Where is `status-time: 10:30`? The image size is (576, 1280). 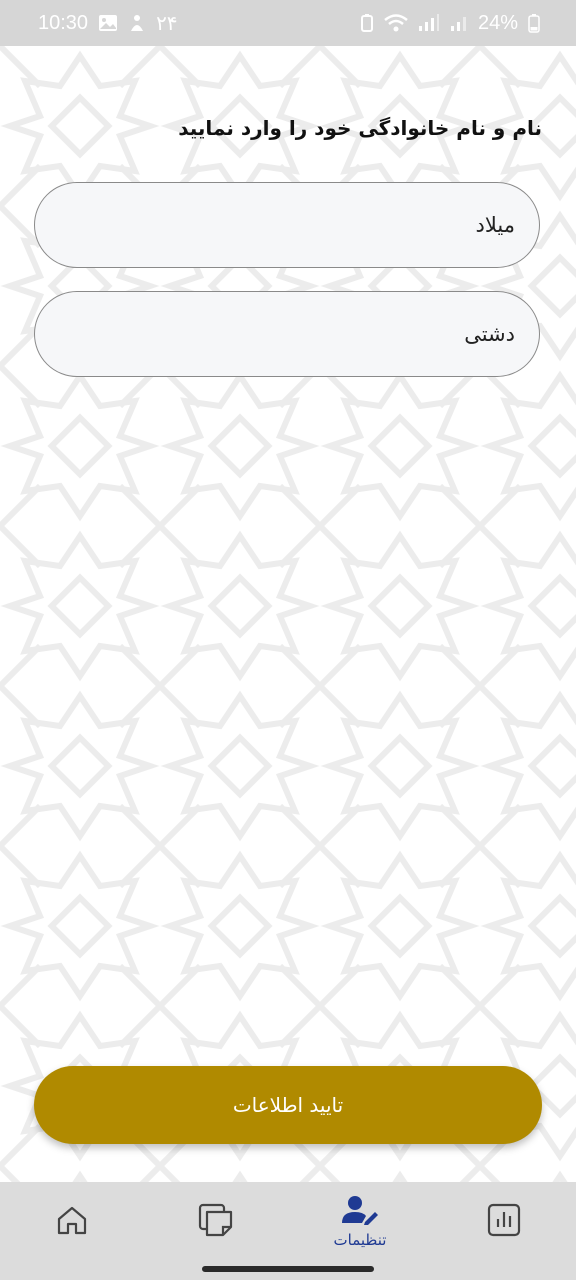
status-time: 10:30 is located at coordinates (63, 22).